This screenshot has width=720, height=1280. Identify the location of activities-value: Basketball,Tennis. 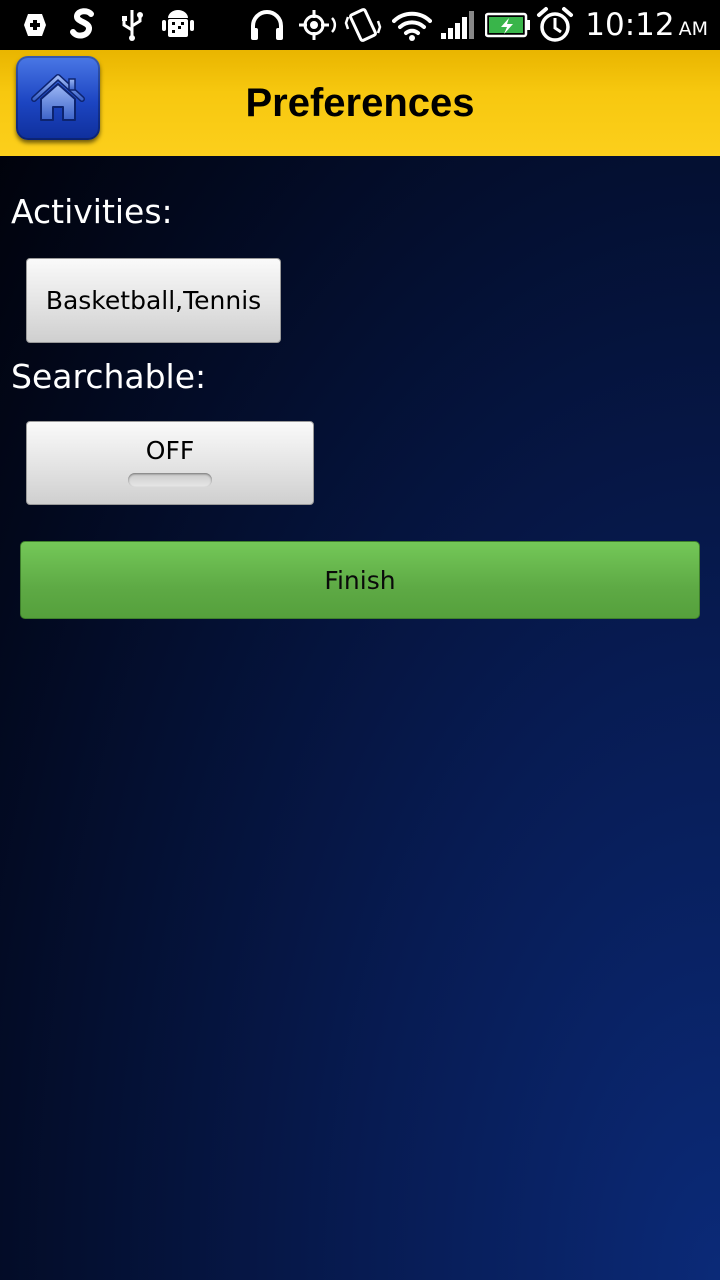
(153, 300).